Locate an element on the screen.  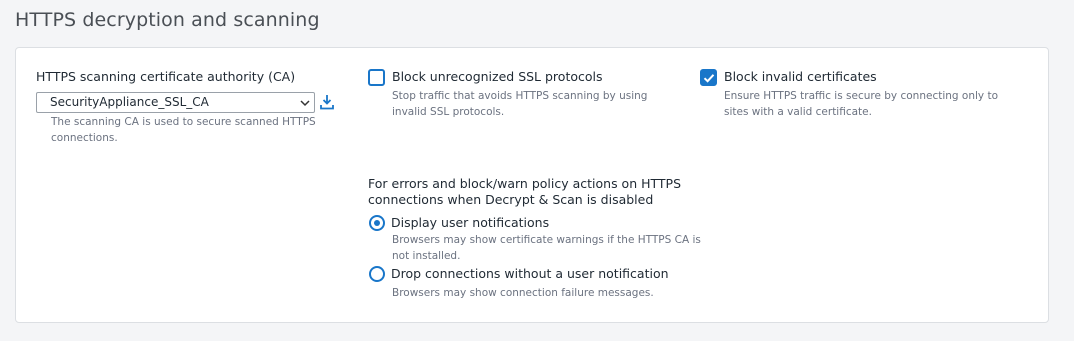
chevron-down-icon is located at coordinates (305, 103).